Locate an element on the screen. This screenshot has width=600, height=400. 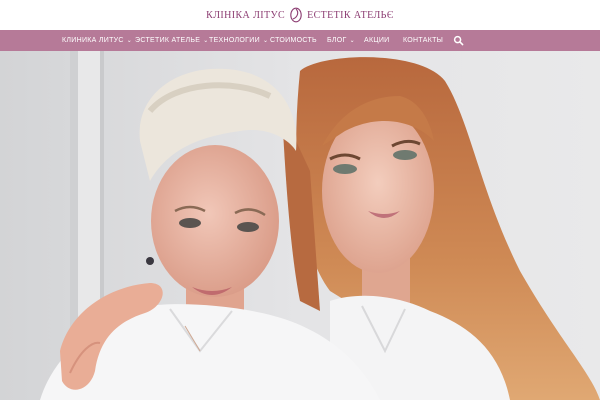
nav-item-blog: БЛОГ ⌄ is located at coordinates (341, 40).